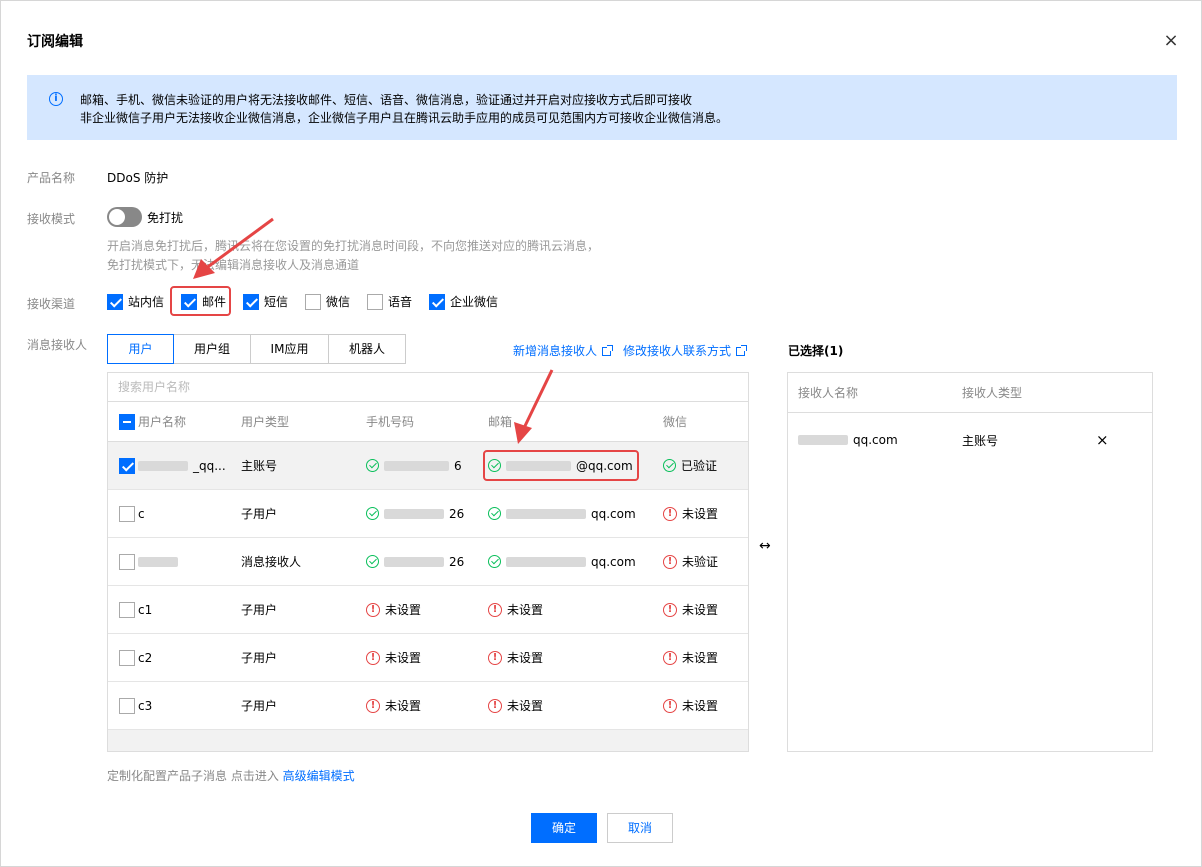  I want to click on channel-wecom: 企业微信, so click(463, 301).